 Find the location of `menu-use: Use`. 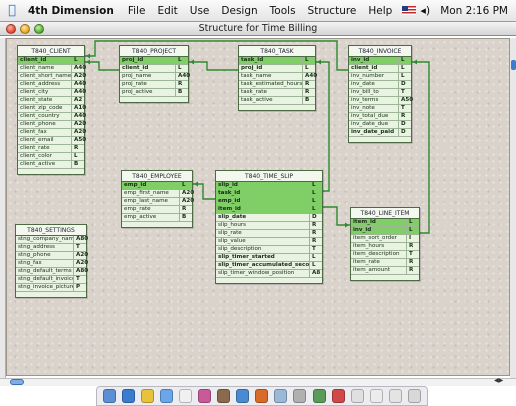

menu-use: Use is located at coordinates (200, 11).